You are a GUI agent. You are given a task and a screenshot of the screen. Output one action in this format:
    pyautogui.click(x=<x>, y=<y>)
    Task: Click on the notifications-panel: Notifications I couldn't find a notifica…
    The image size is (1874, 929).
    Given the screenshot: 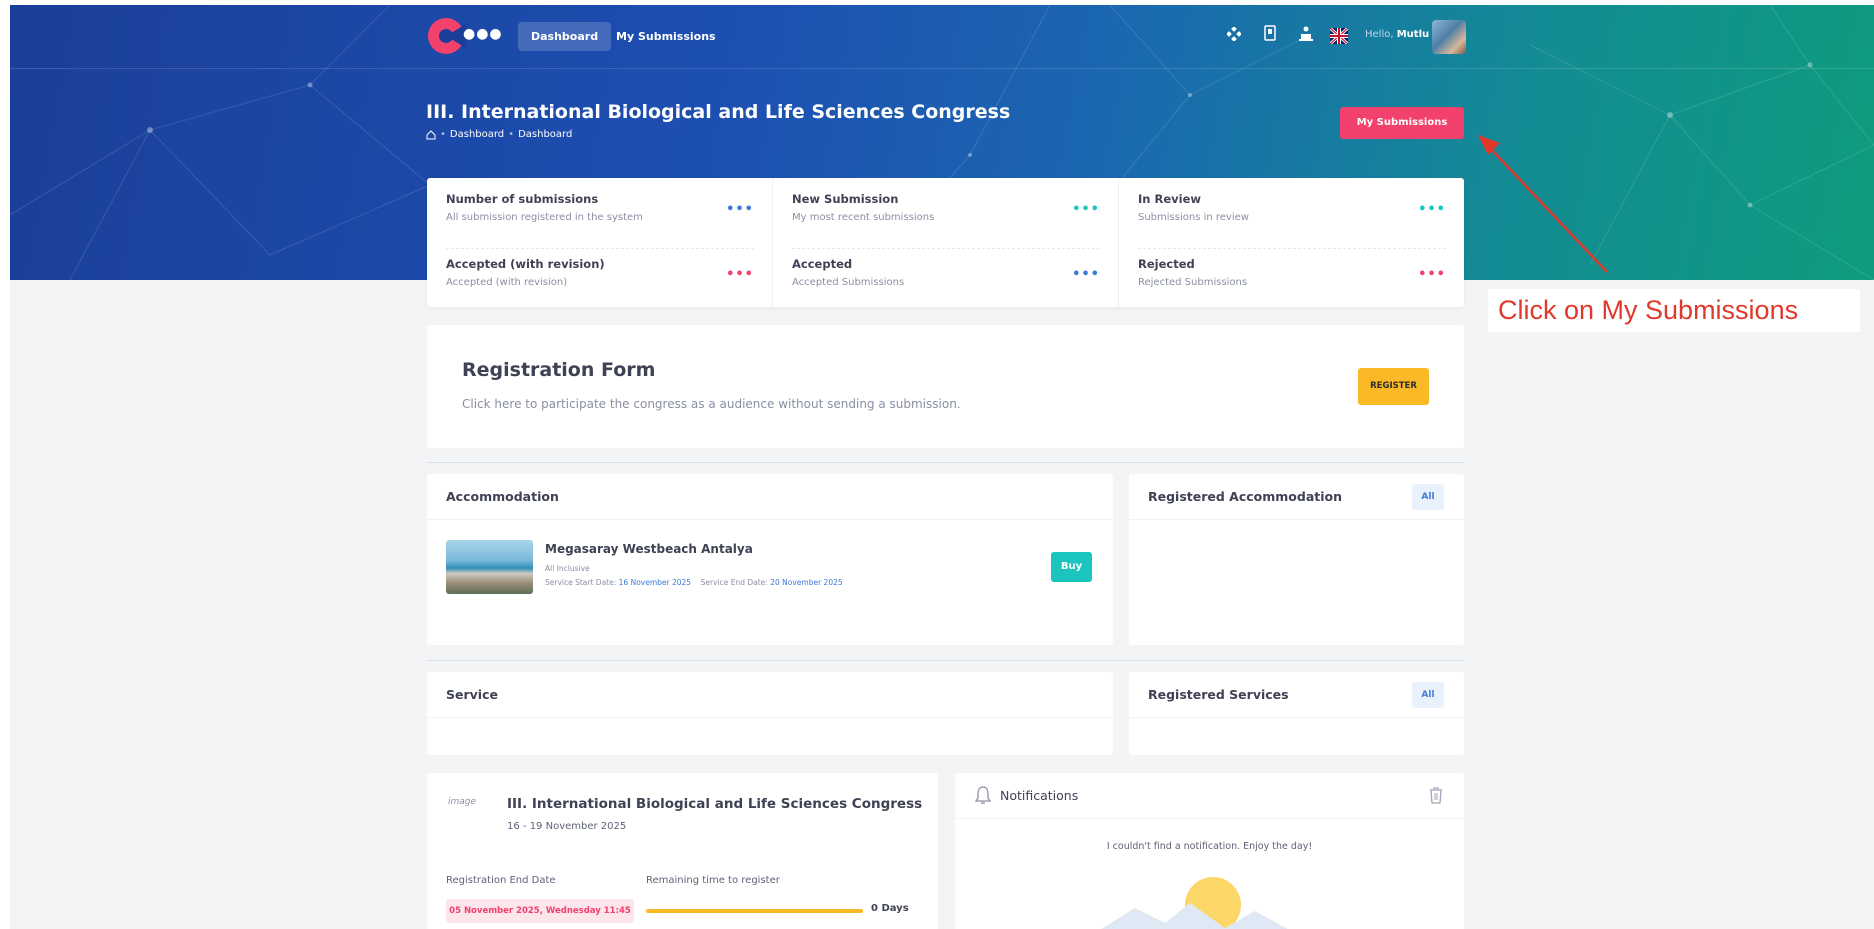 What is the action you would take?
    pyautogui.click(x=1209, y=851)
    